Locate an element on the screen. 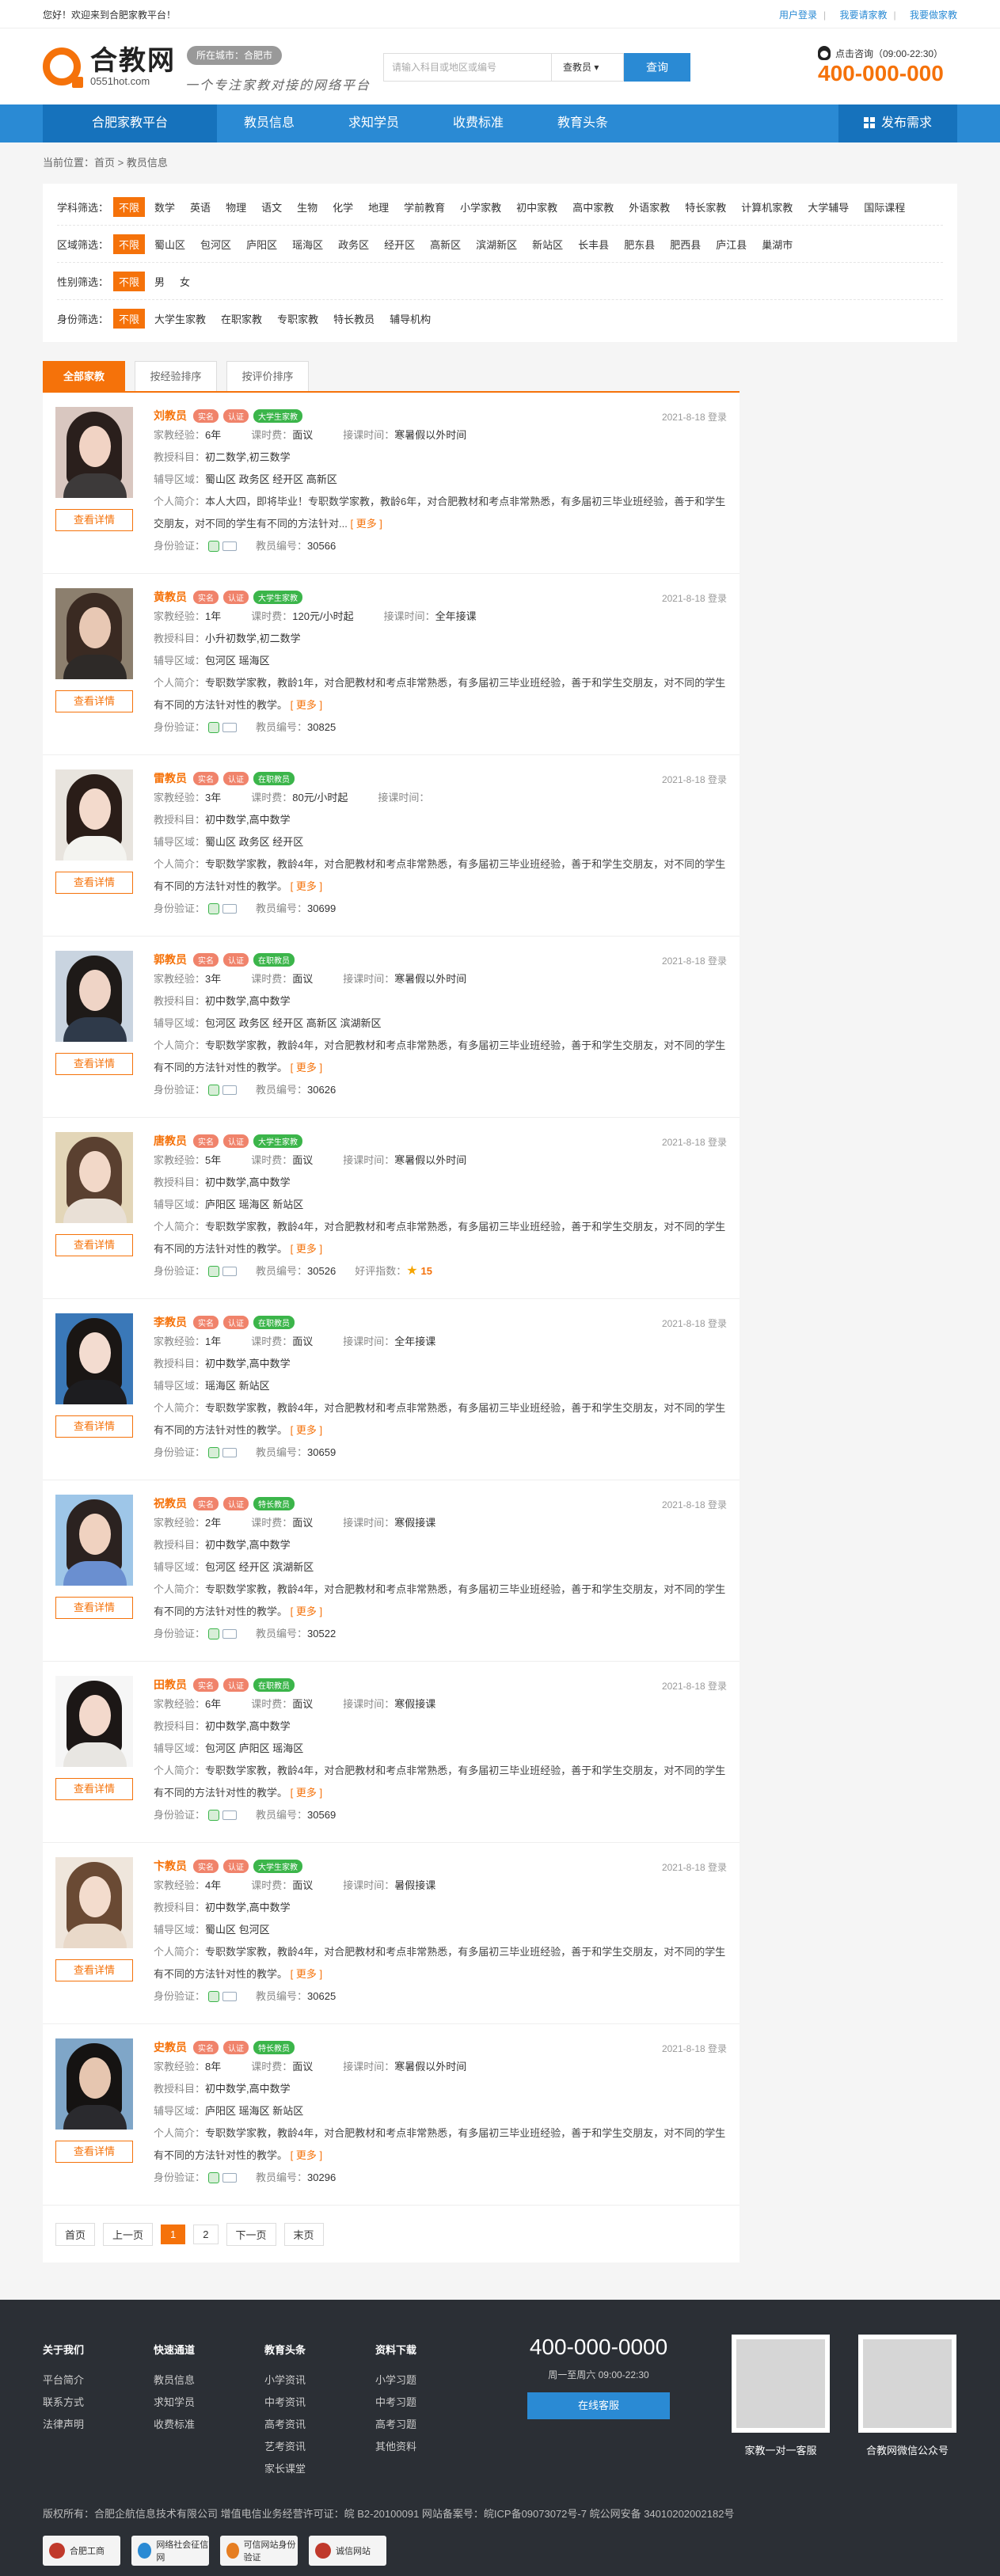 The height and width of the screenshot is (2576, 1000). filter-option: 蜀山区 is located at coordinates (170, 244).